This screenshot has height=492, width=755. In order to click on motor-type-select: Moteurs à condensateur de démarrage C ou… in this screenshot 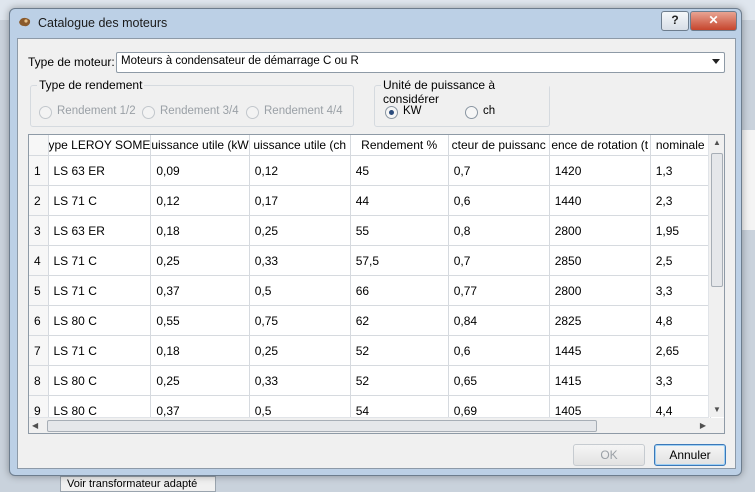, I will do `click(420, 62)`.